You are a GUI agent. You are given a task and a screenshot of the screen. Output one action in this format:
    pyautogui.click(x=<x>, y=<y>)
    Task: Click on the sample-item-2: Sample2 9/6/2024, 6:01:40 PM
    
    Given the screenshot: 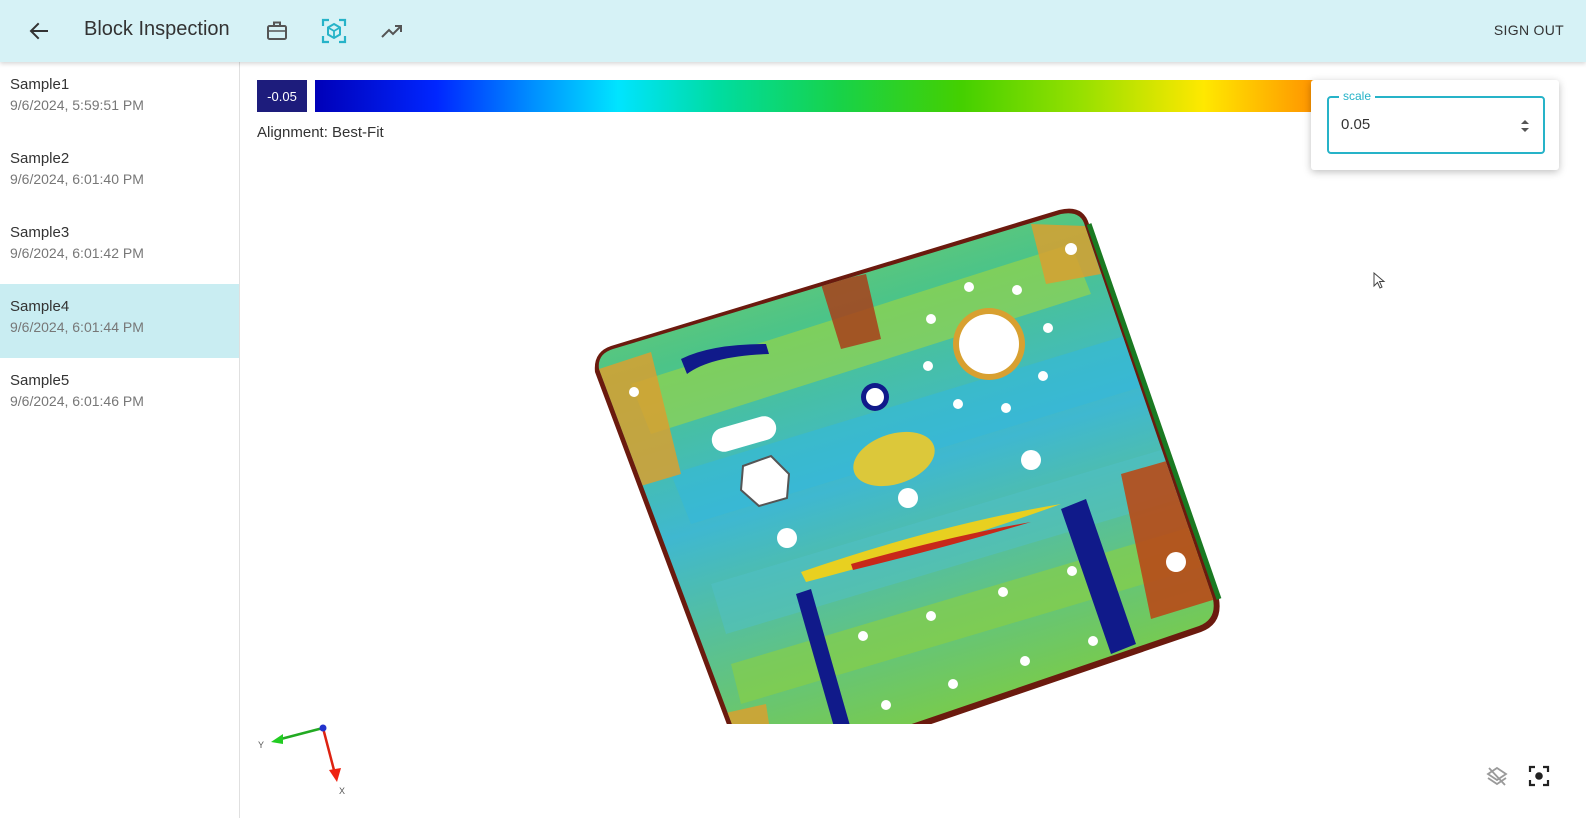 What is the action you would take?
    pyautogui.click(x=119, y=173)
    